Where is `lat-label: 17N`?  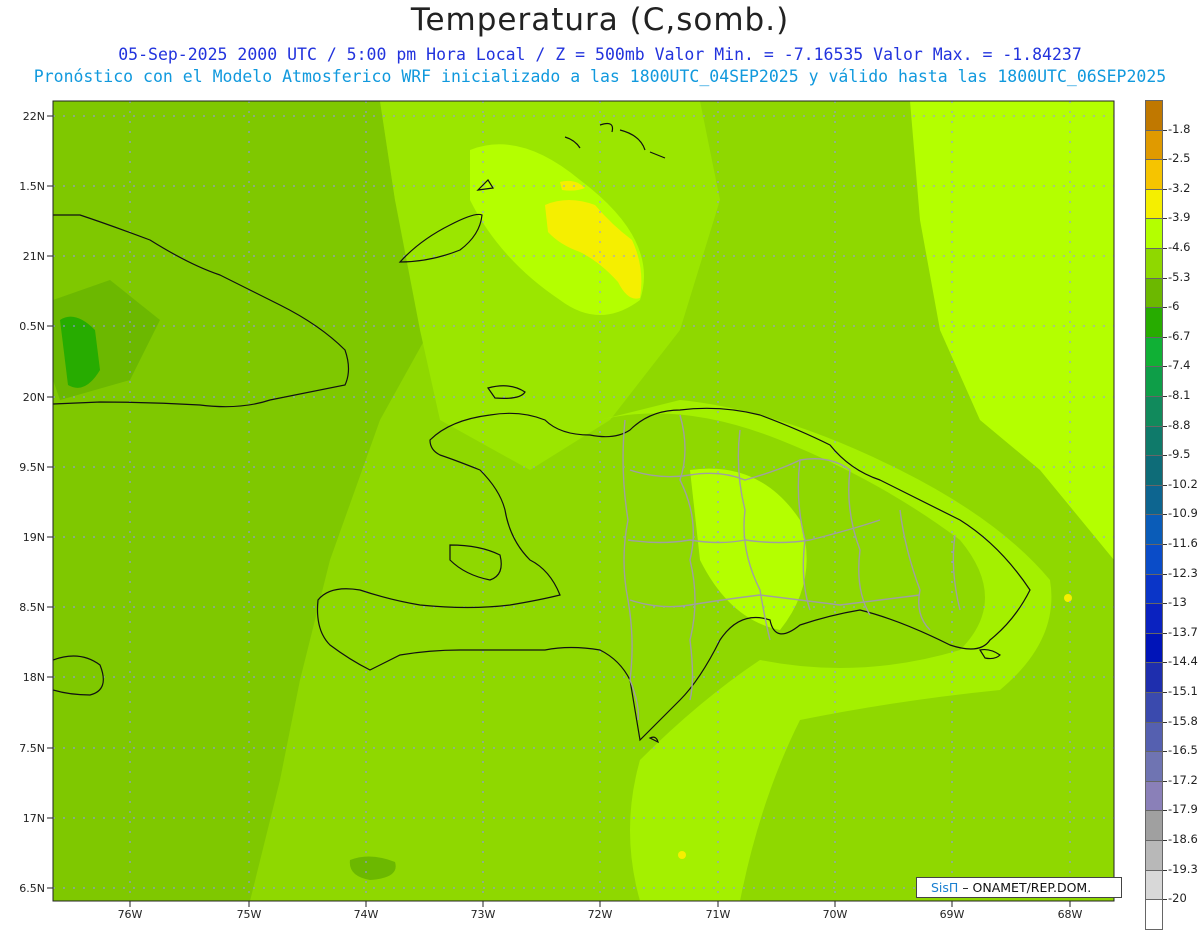 lat-label: 17N is located at coordinates (34, 818).